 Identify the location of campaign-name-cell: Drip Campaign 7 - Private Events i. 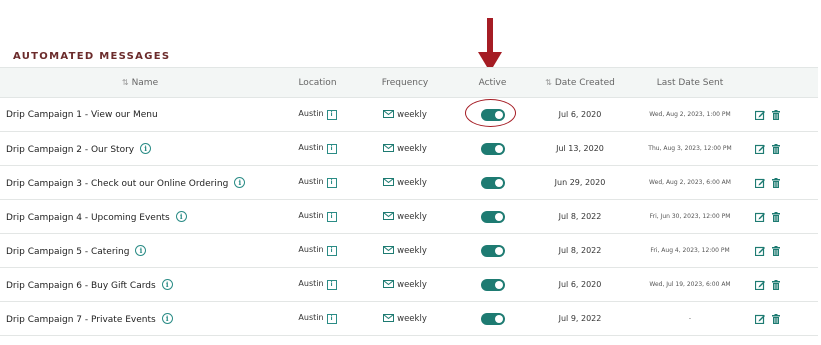
(140, 318).